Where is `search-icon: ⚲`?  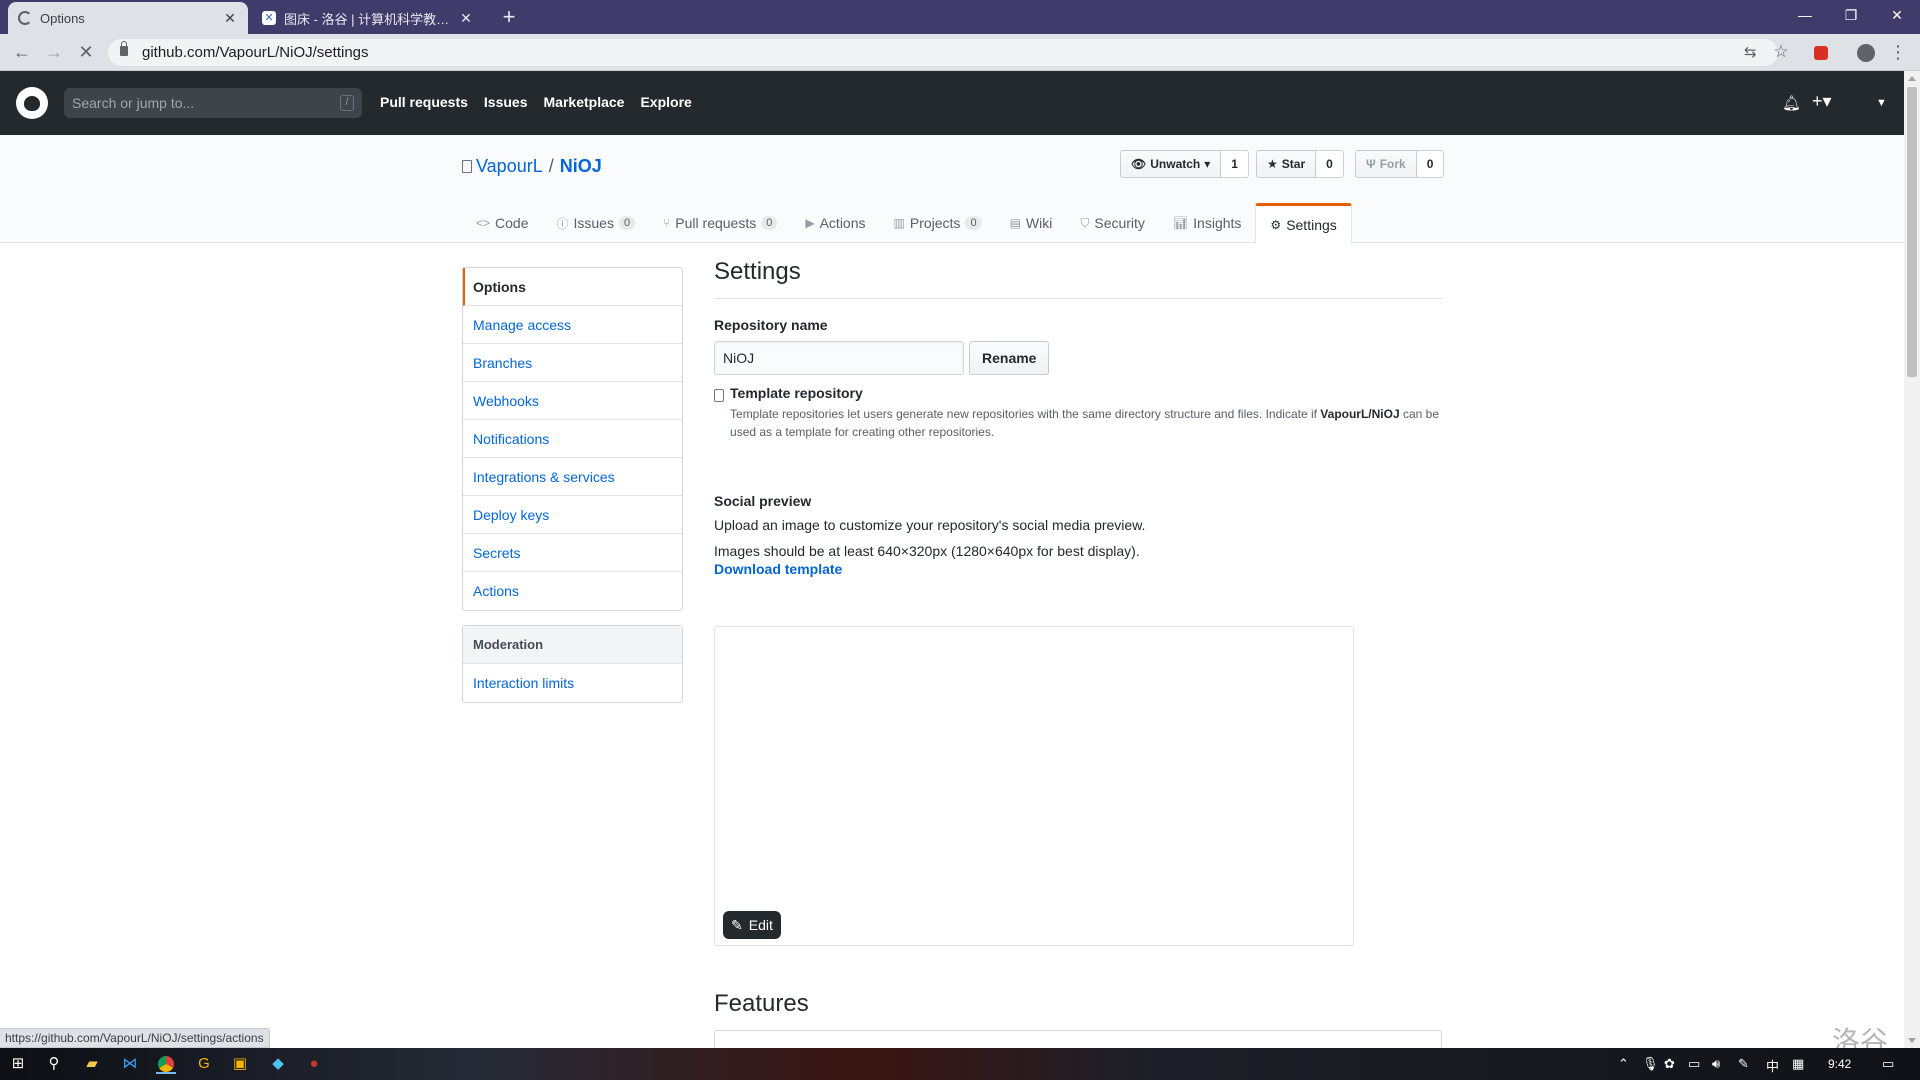 search-icon: ⚲ is located at coordinates (54, 1064).